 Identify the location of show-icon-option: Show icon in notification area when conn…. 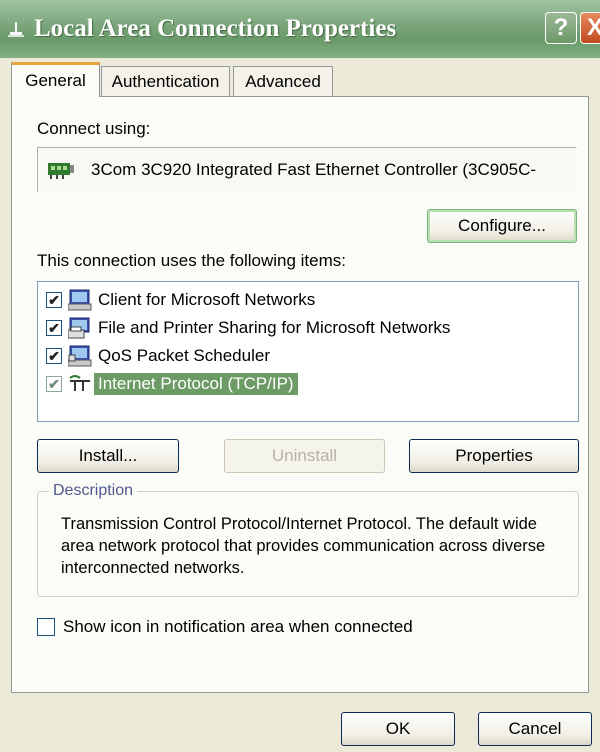
(225, 627).